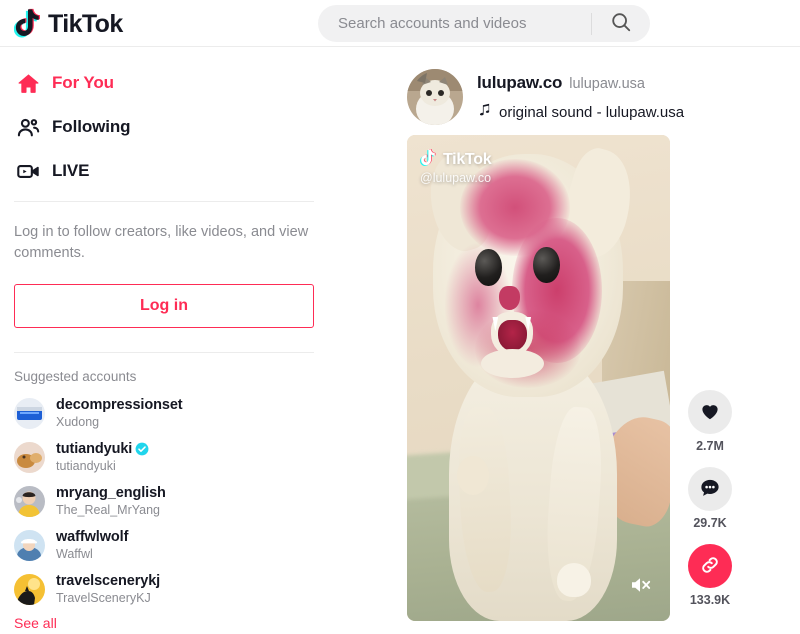 This screenshot has height=634, width=800. Describe the element at coordinates (28, 23) in the screenshot. I see `tiktok-note-icon` at that location.